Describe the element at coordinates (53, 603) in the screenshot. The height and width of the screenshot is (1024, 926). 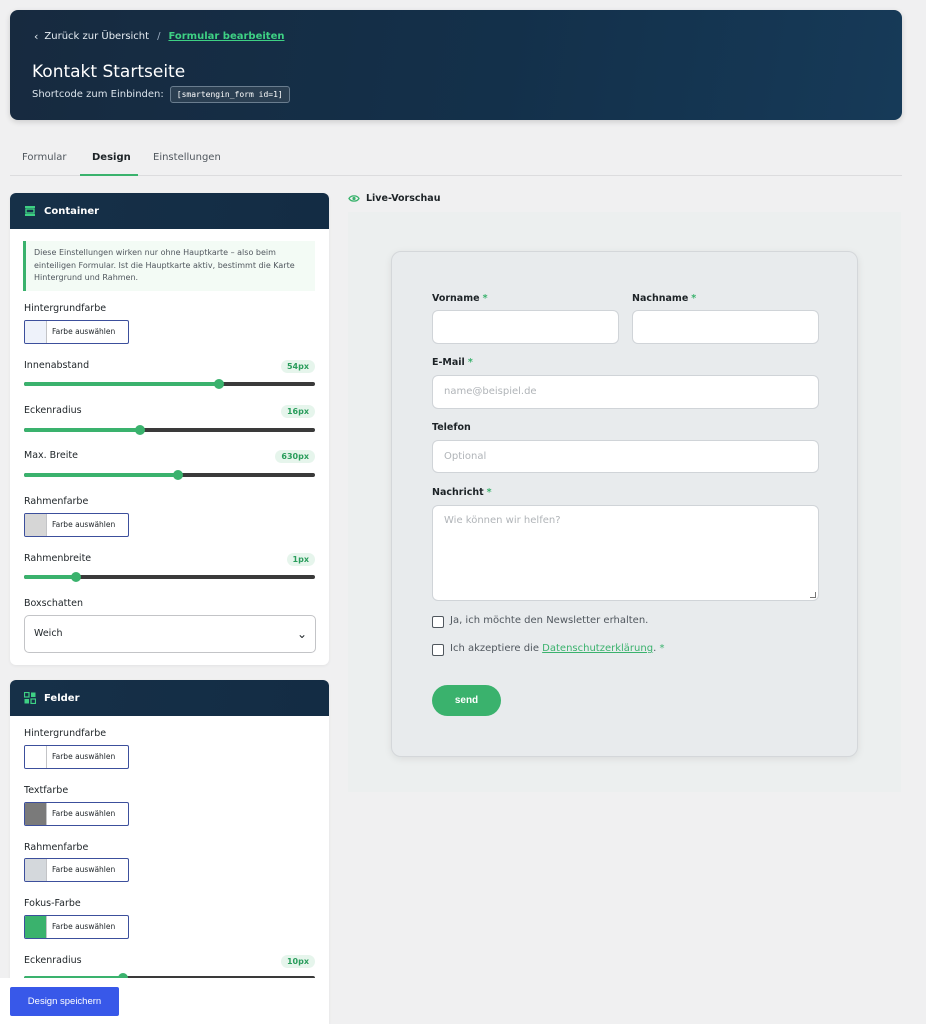
I see `shadow-label: Boxschatten` at that location.